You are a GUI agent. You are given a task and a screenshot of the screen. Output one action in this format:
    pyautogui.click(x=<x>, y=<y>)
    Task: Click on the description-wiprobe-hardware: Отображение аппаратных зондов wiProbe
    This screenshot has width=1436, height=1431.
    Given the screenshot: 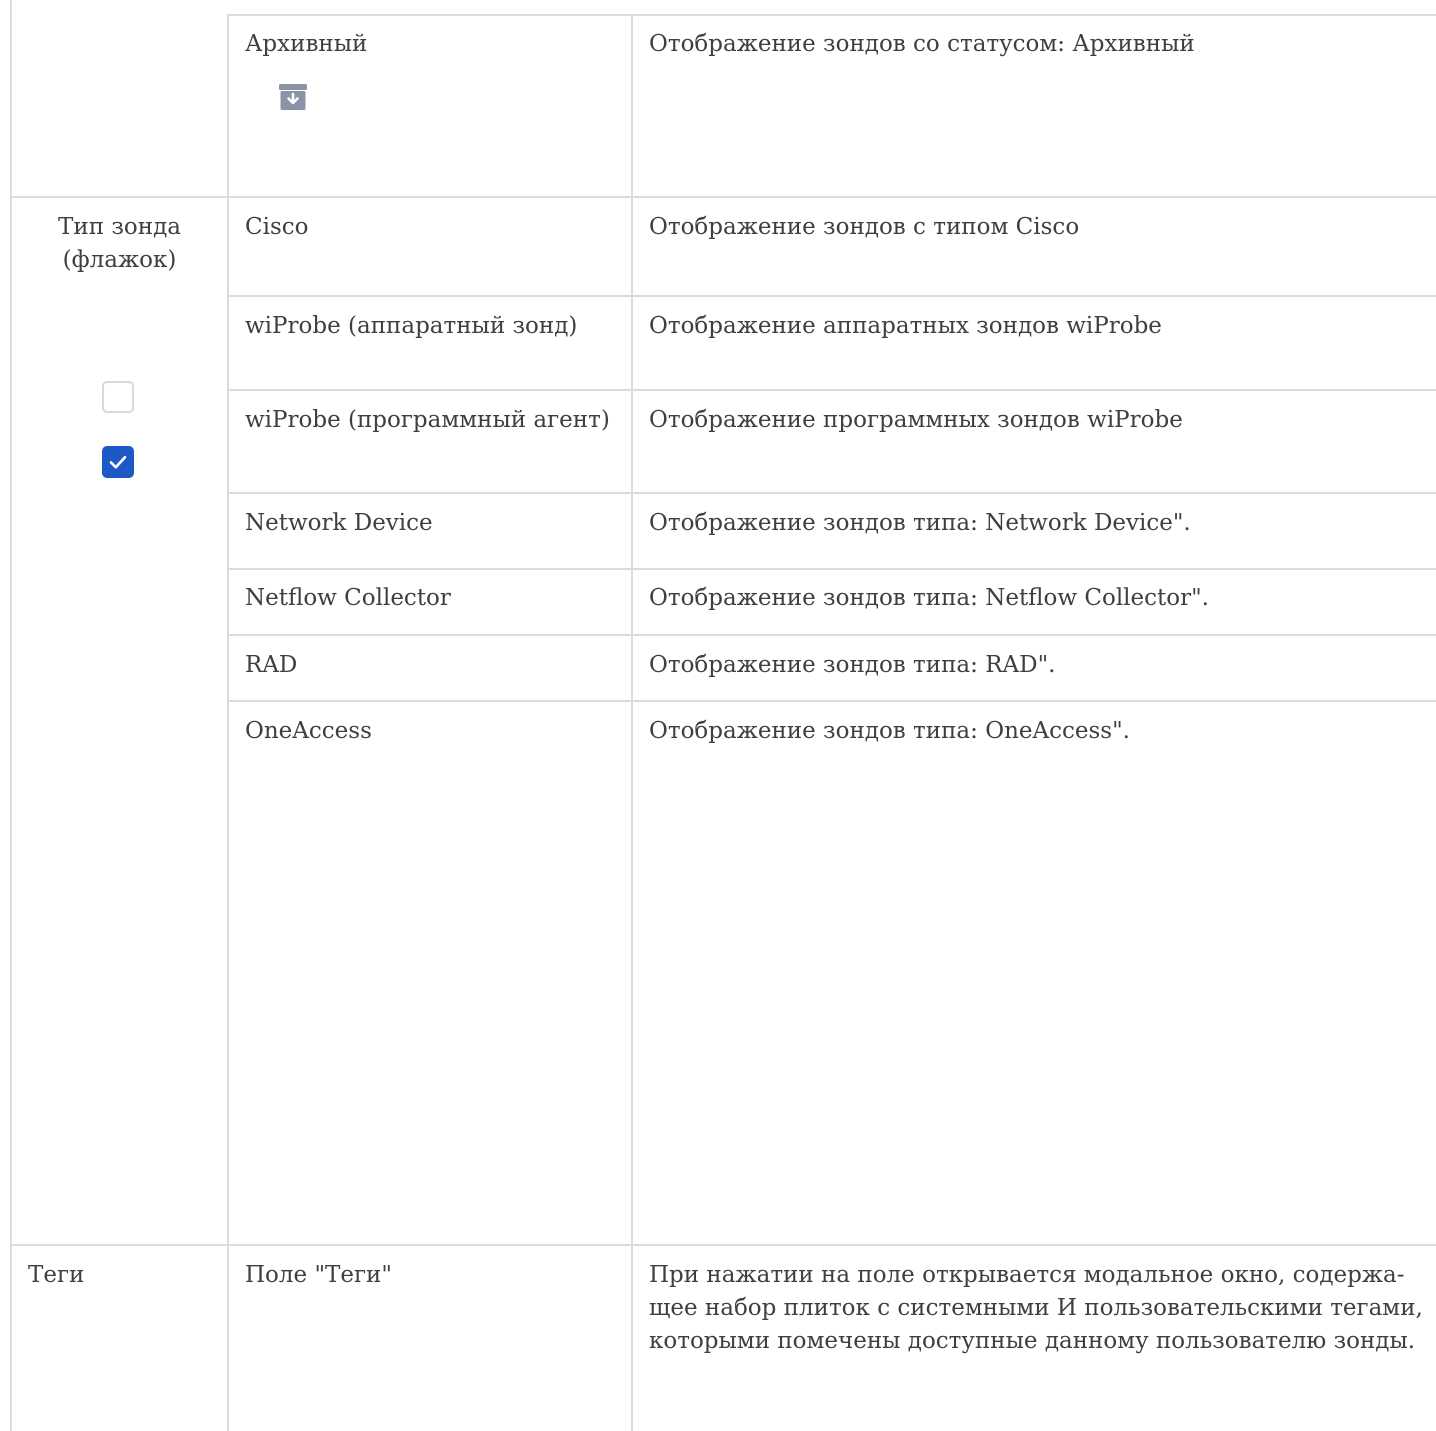 What is the action you would take?
    pyautogui.click(x=905, y=326)
    